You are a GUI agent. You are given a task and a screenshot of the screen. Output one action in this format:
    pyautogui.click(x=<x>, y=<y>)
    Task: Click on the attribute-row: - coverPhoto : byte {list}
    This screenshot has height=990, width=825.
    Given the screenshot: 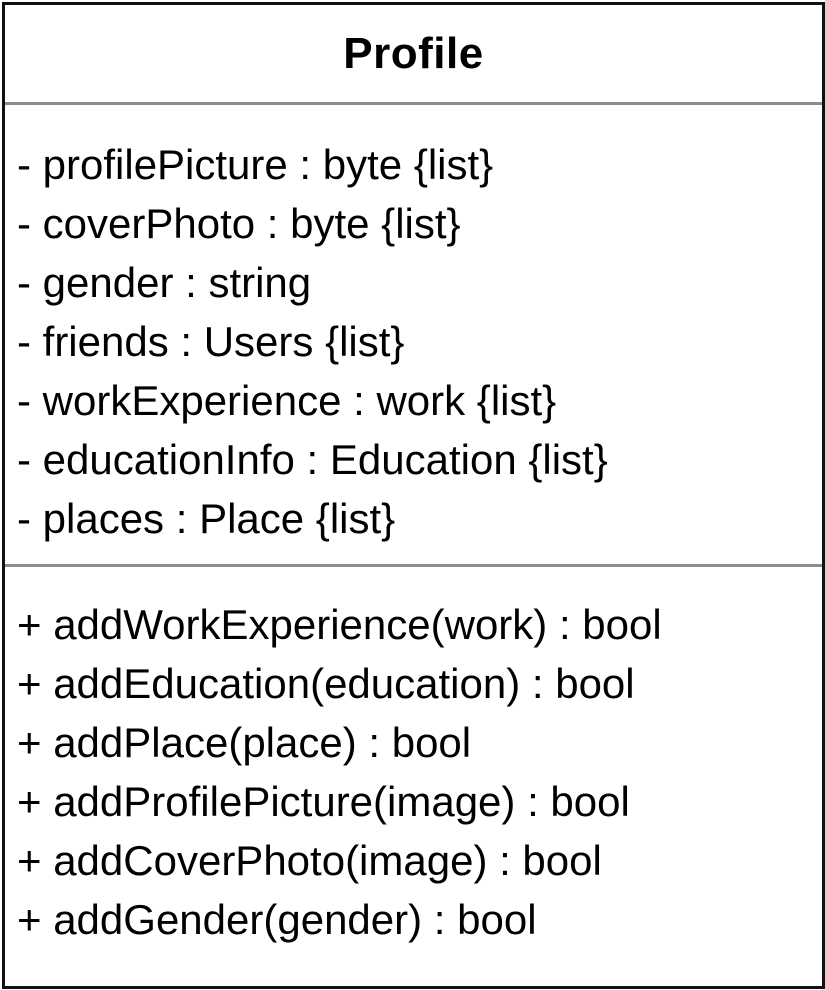 What is the action you would take?
    pyautogui.click(x=239, y=223)
    